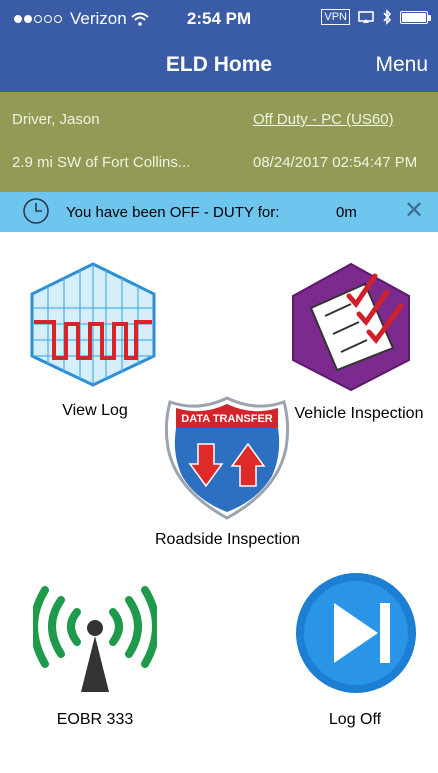 Image resolution: width=438 pixels, height=773 pixels. Describe the element at coordinates (227, 539) in the screenshot. I see `roadside-inspection-label: Roadside Inspection` at that location.